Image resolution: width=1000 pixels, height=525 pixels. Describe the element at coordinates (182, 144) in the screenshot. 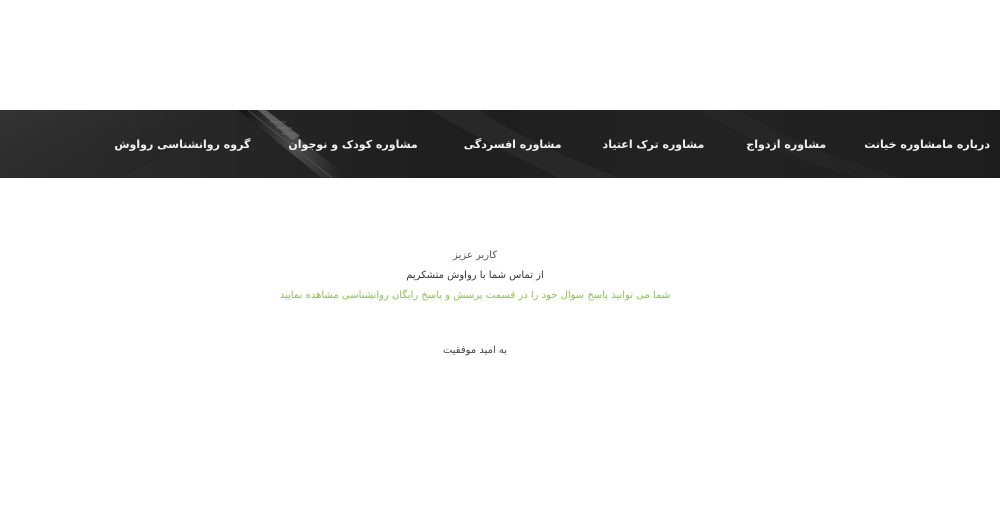

I see `nav-brand-link: گروه روانشناسی رواوش` at that location.